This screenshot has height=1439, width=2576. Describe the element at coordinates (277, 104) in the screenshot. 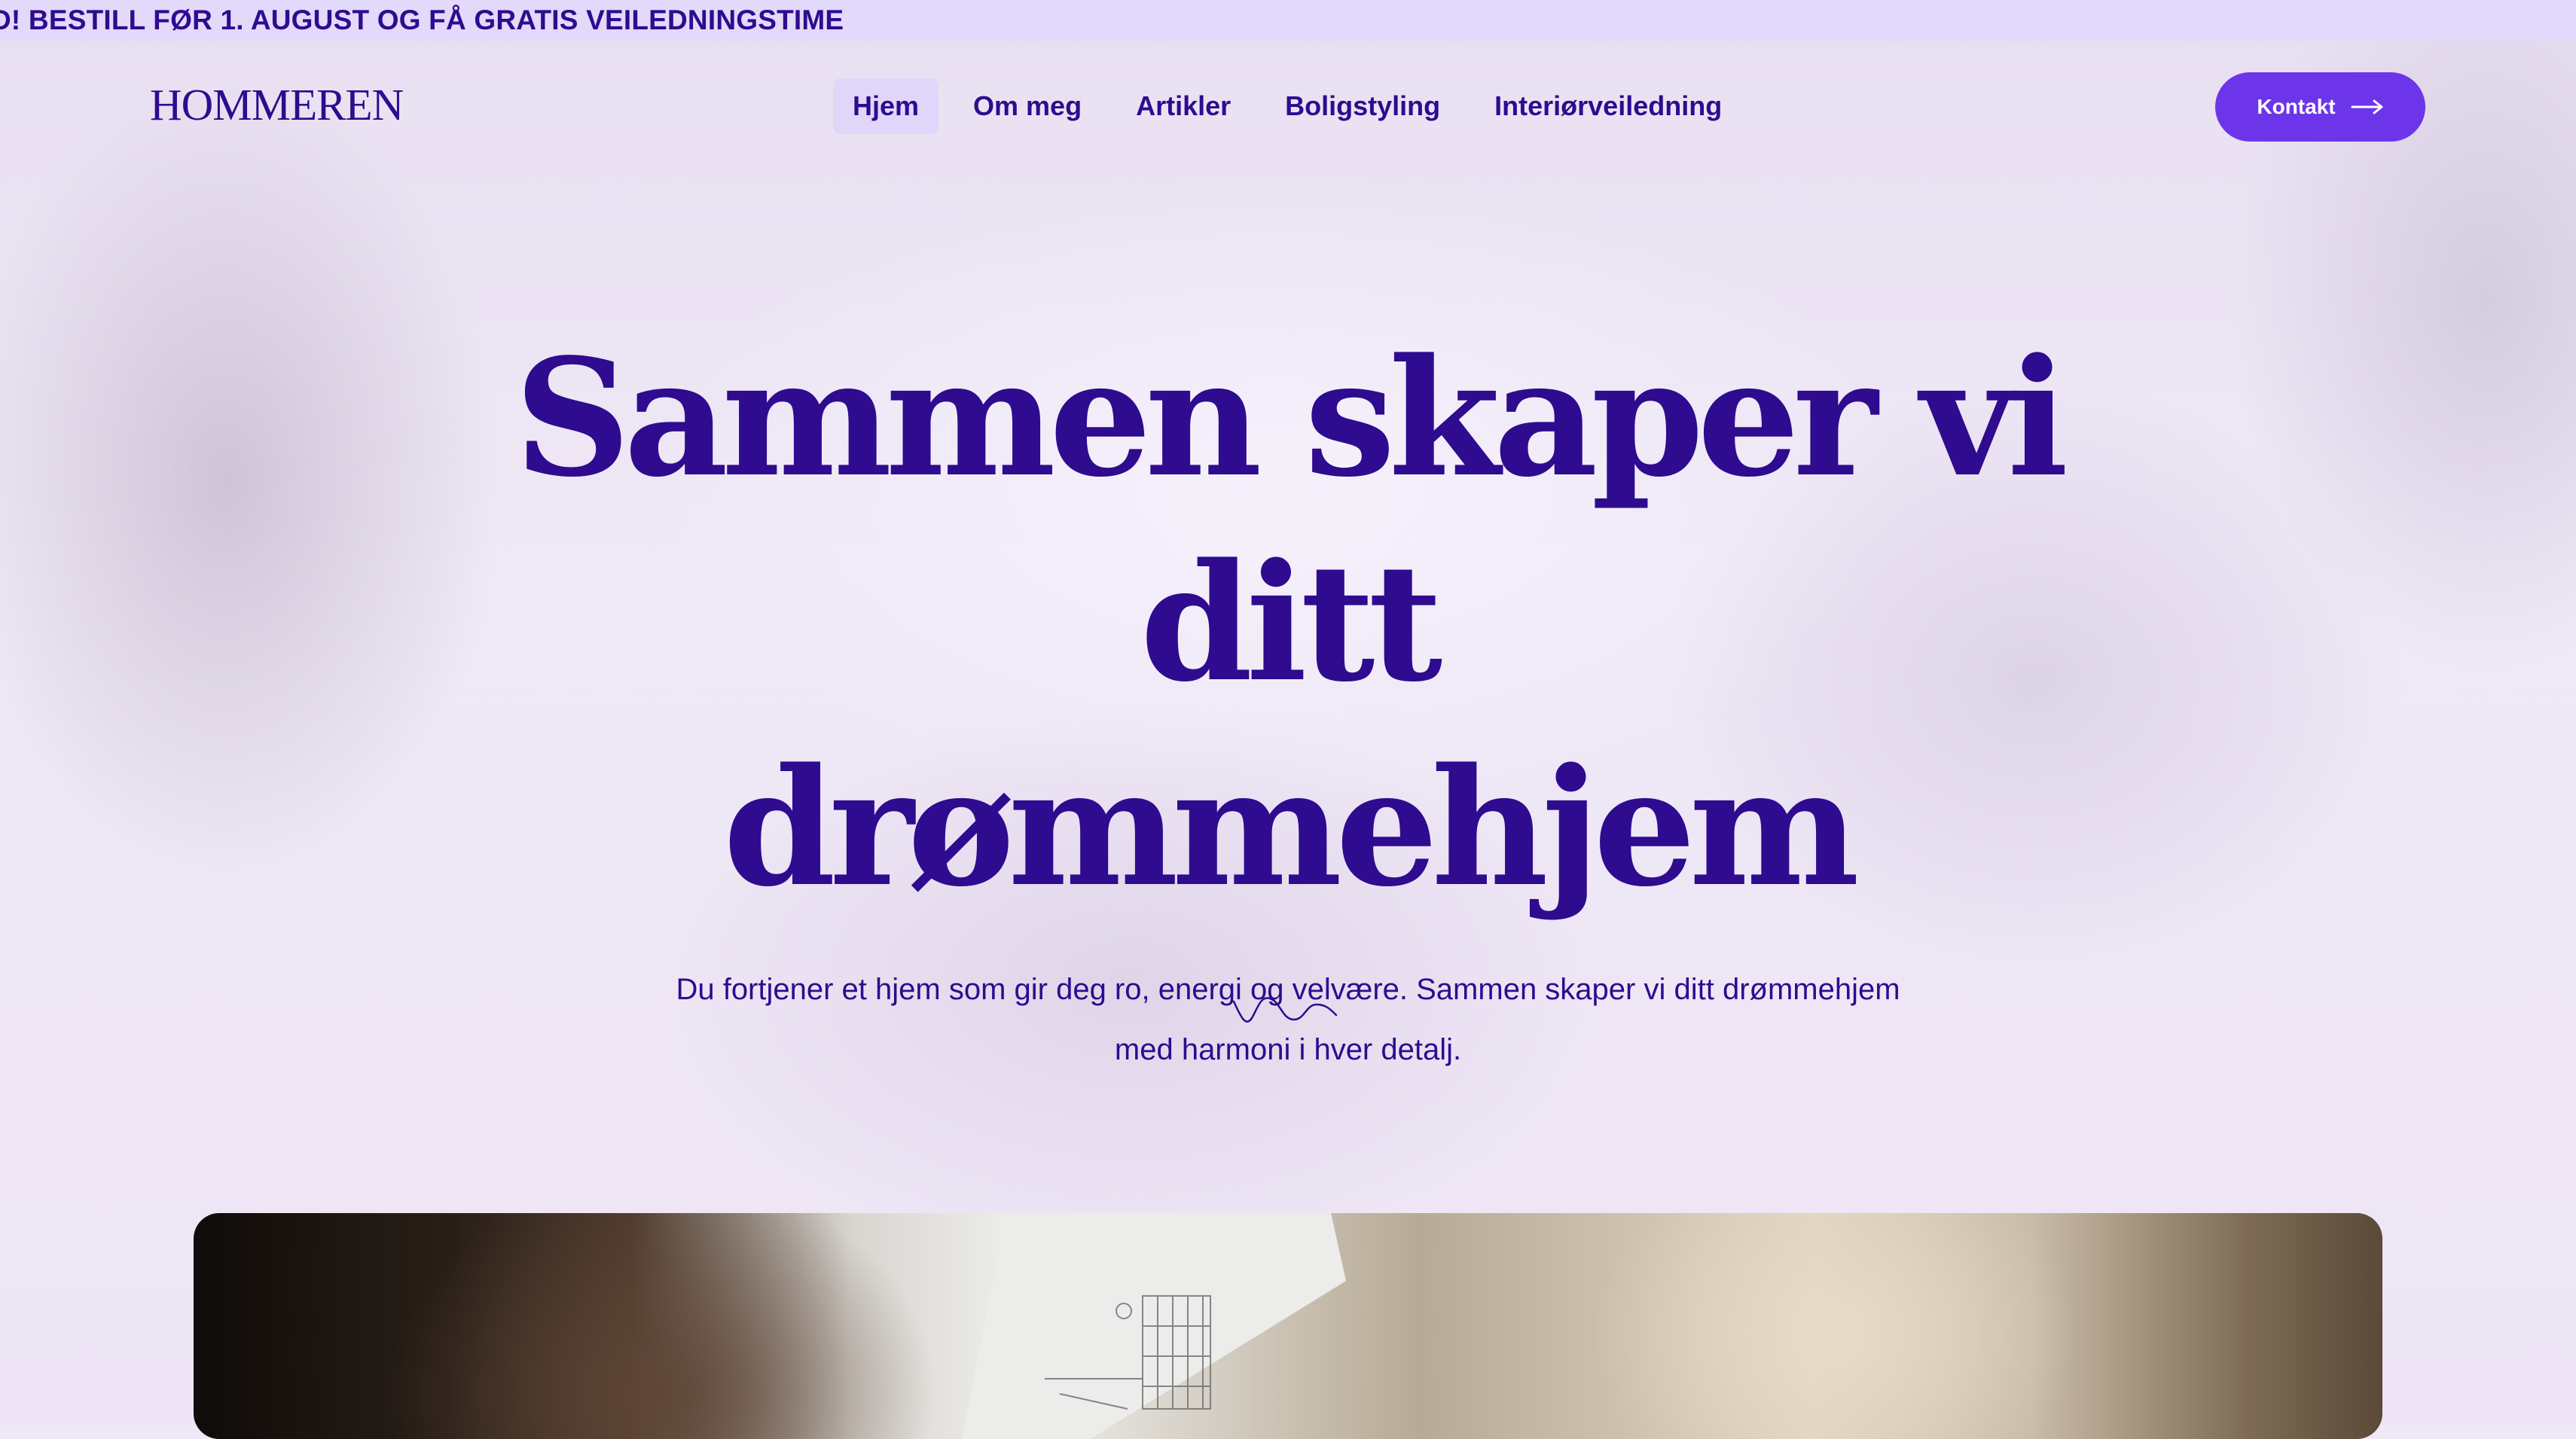

I see `site-logo: HOMMEREN` at that location.